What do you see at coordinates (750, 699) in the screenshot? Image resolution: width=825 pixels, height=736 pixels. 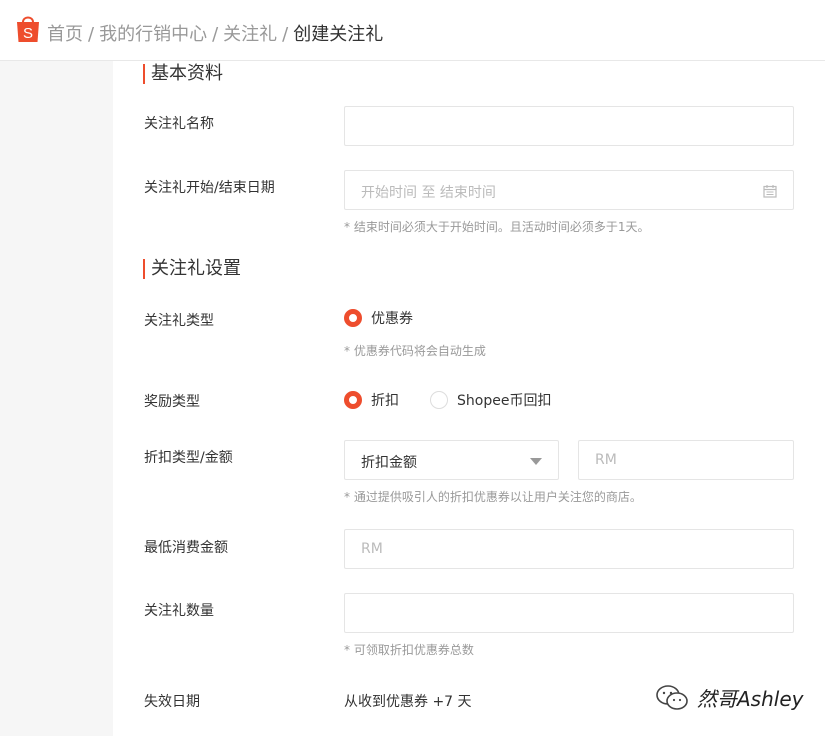 I see `watermark-text: 然哥Ashley` at bounding box center [750, 699].